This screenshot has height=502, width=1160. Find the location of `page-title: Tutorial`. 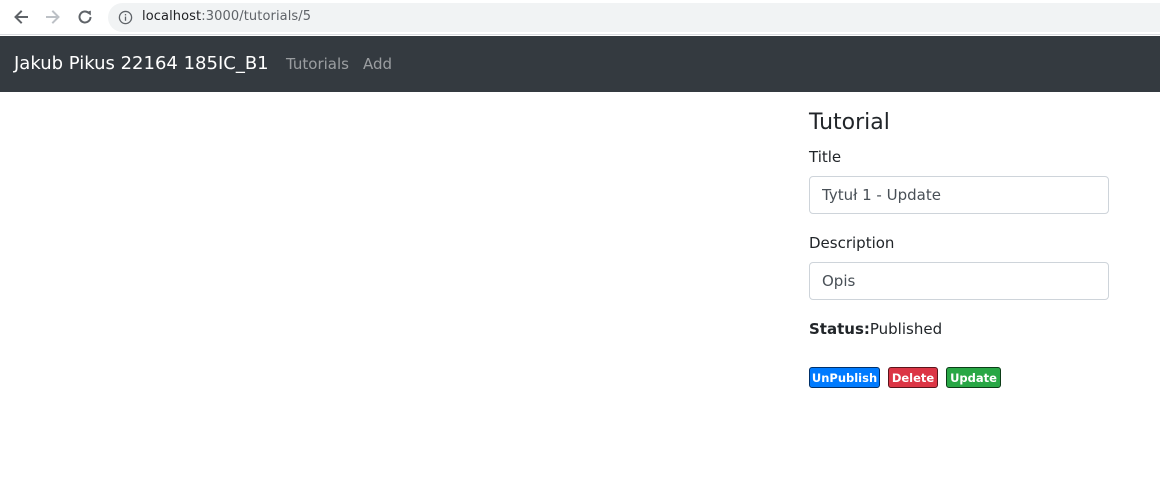

page-title: Tutorial is located at coordinates (849, 122).